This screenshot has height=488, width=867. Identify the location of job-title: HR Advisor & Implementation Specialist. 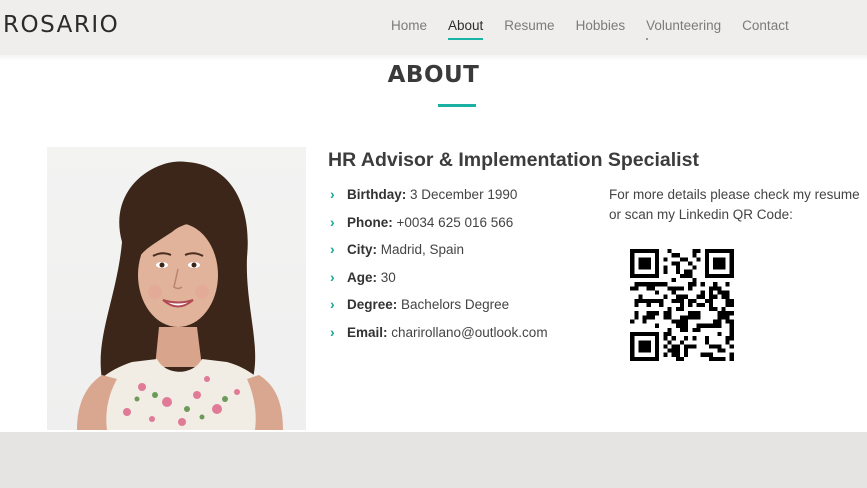
(513, 160).